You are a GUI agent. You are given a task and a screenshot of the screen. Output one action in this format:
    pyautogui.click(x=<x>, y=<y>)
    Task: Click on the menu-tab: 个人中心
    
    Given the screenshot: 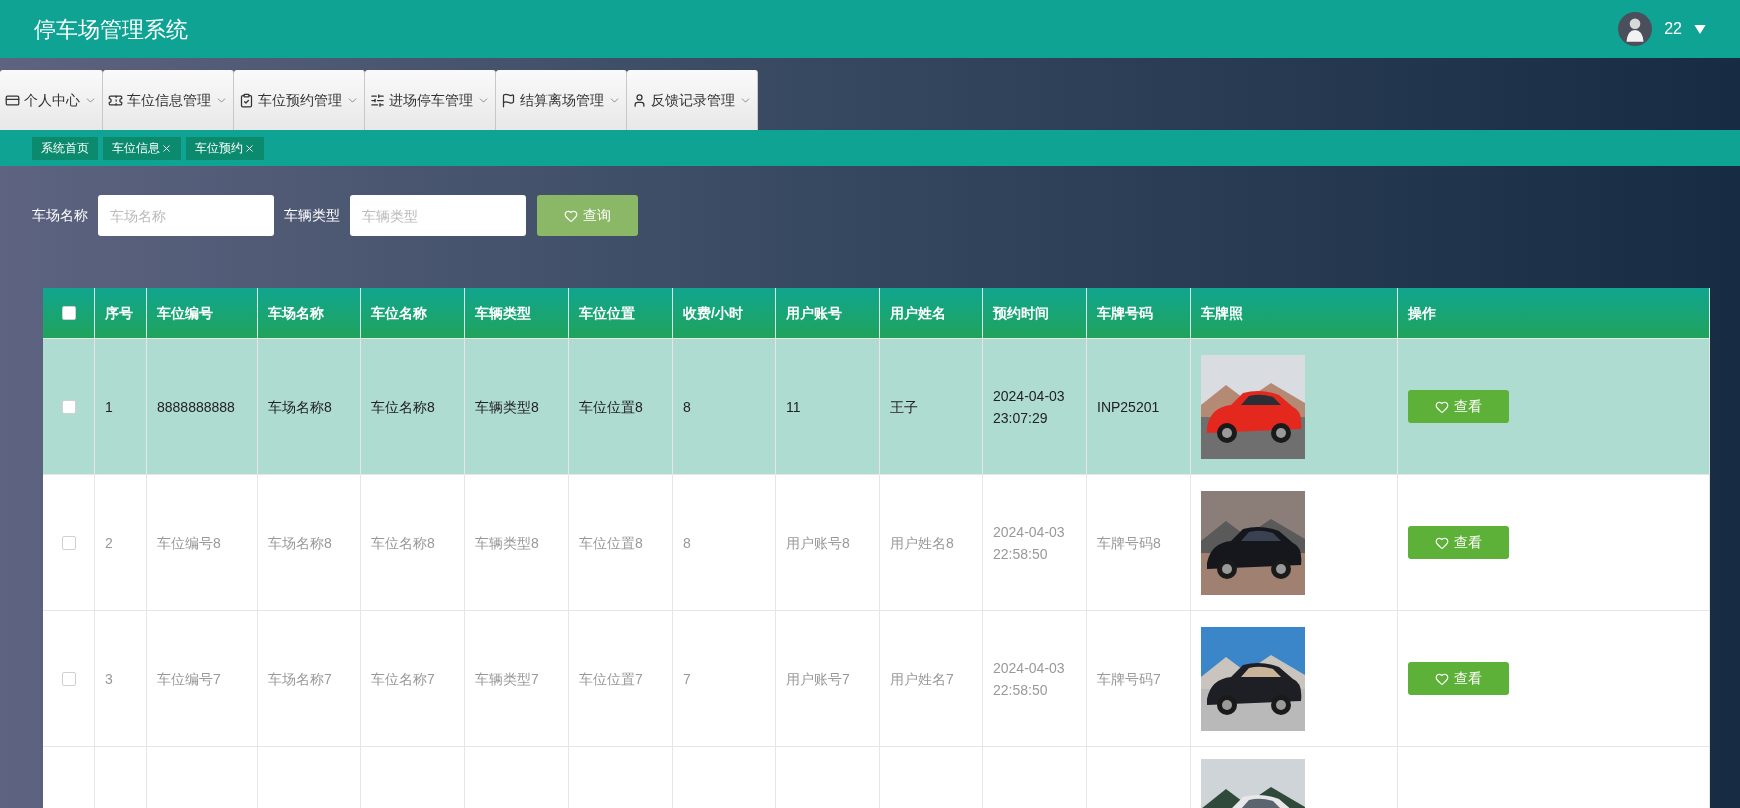 What is the action you would take?
    pyautogui.click(x=51, y=100)
    